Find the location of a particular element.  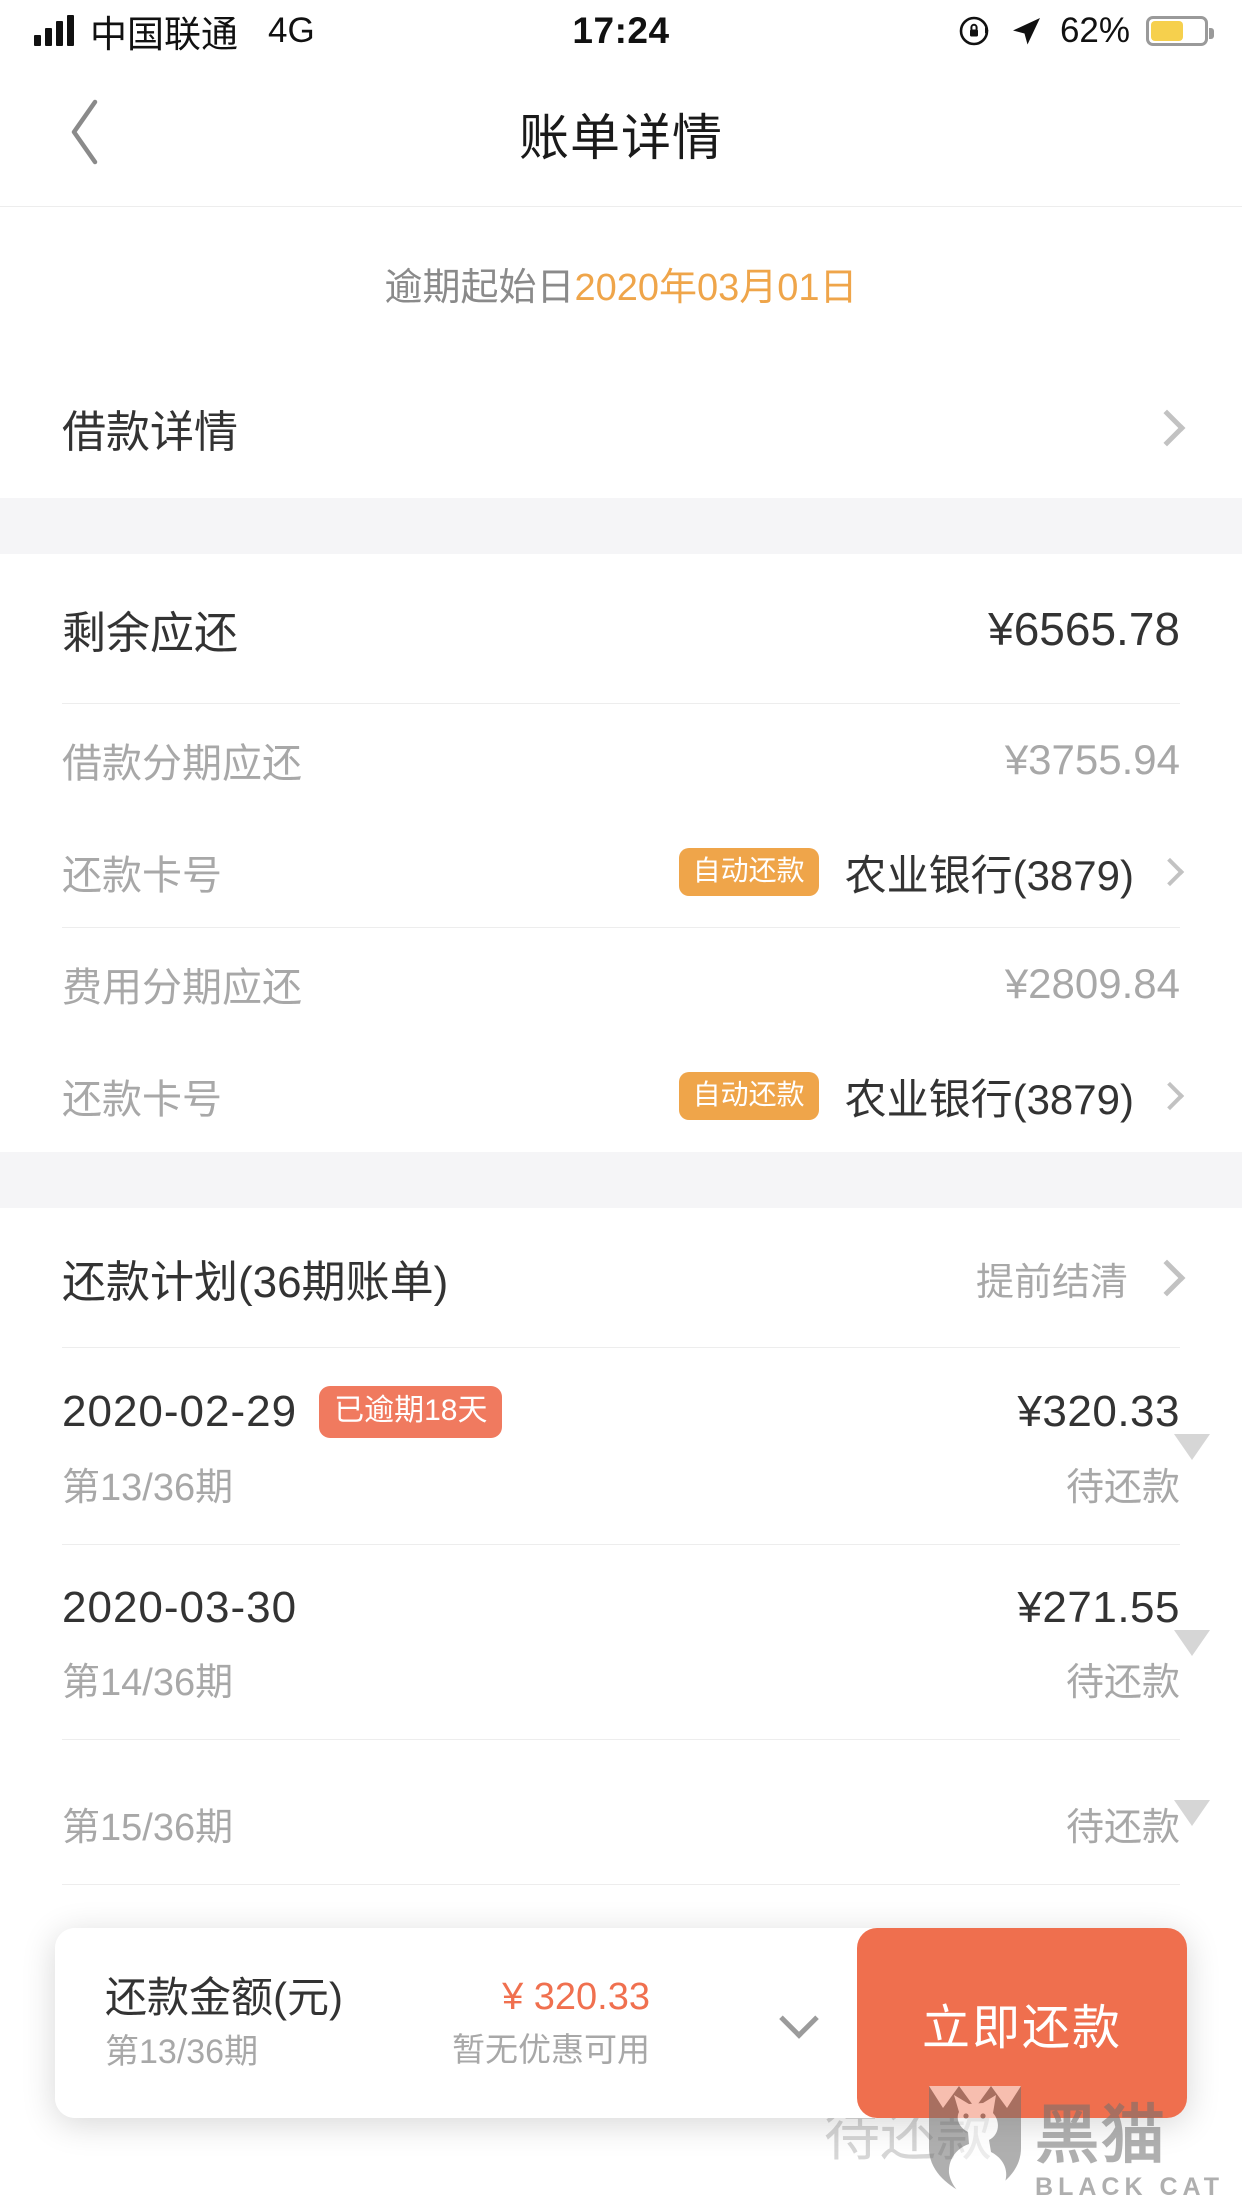

page-title: 账单详情 is located at coordinates (621, 138).